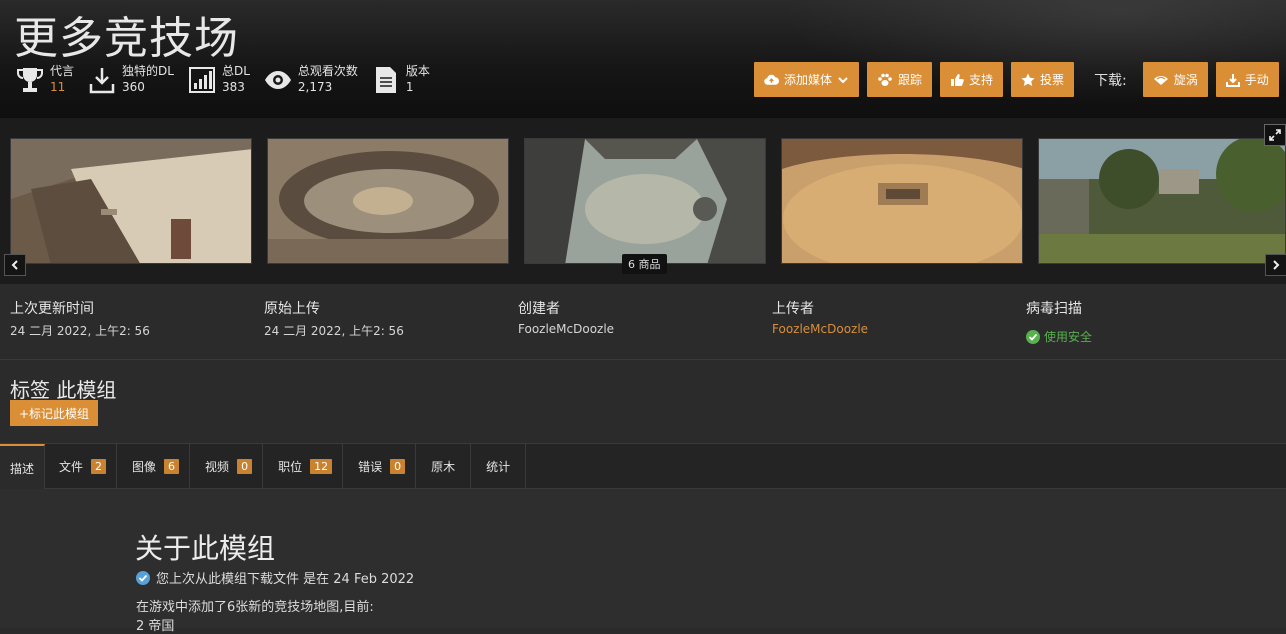 This screenshot has width=1286, height=634. I want to click on tab-files: 文件 2, so click(81, 466).